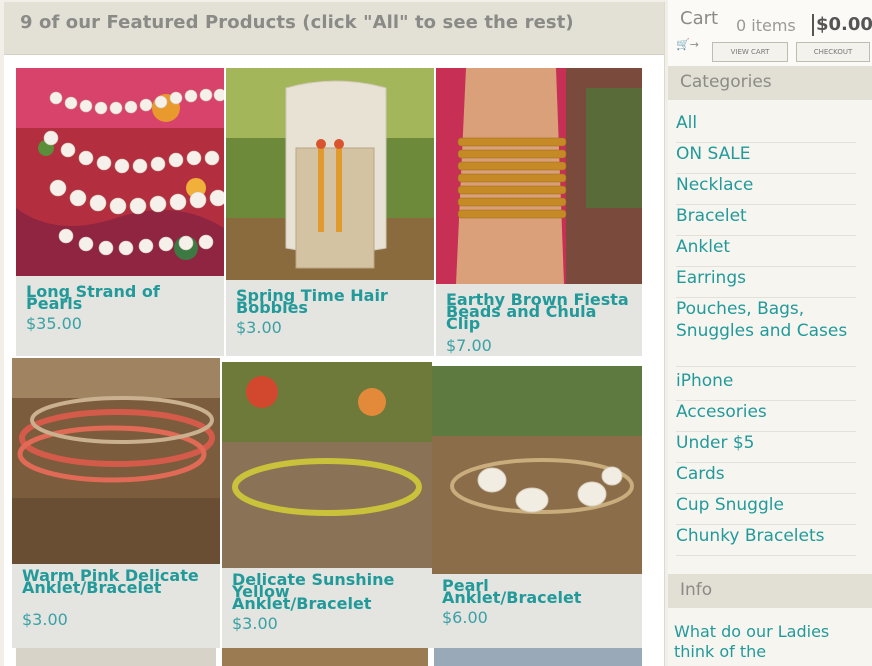  Describe the element at coordinates (537, 592) in the screenshot. I see `product-name-link: Pearl Anklet/Bracelet` at that location.